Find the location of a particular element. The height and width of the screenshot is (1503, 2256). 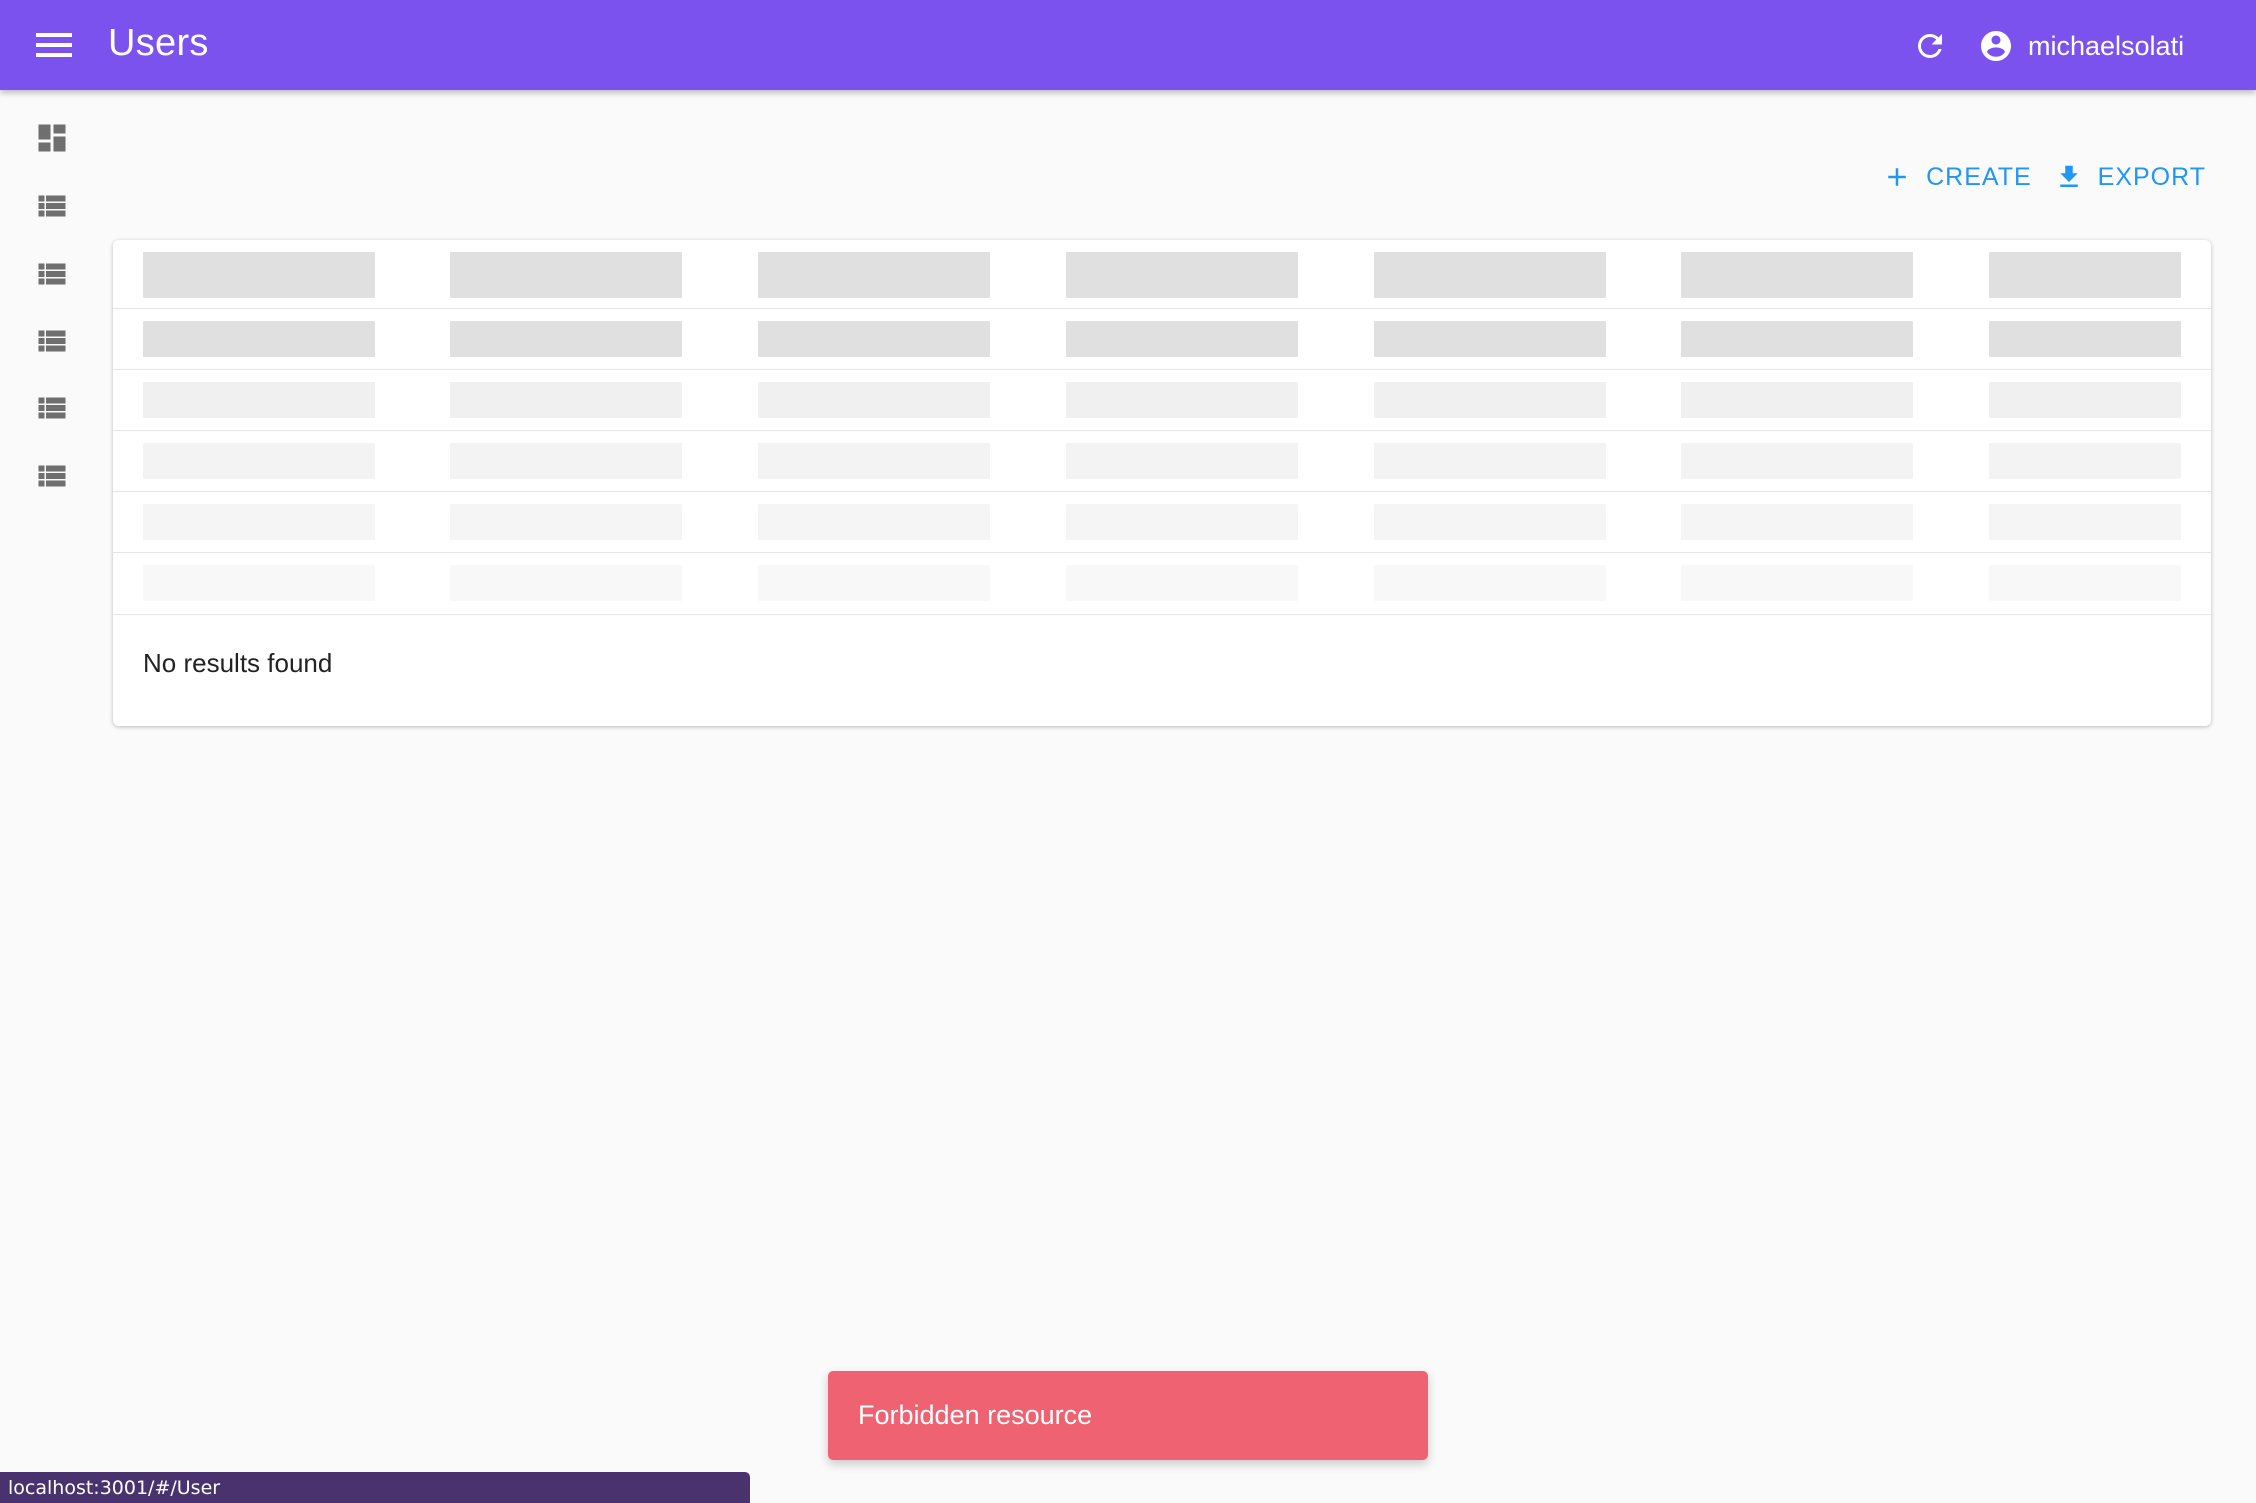

user-menu-button: michaelsolati is located at coordinates (2081, 46).